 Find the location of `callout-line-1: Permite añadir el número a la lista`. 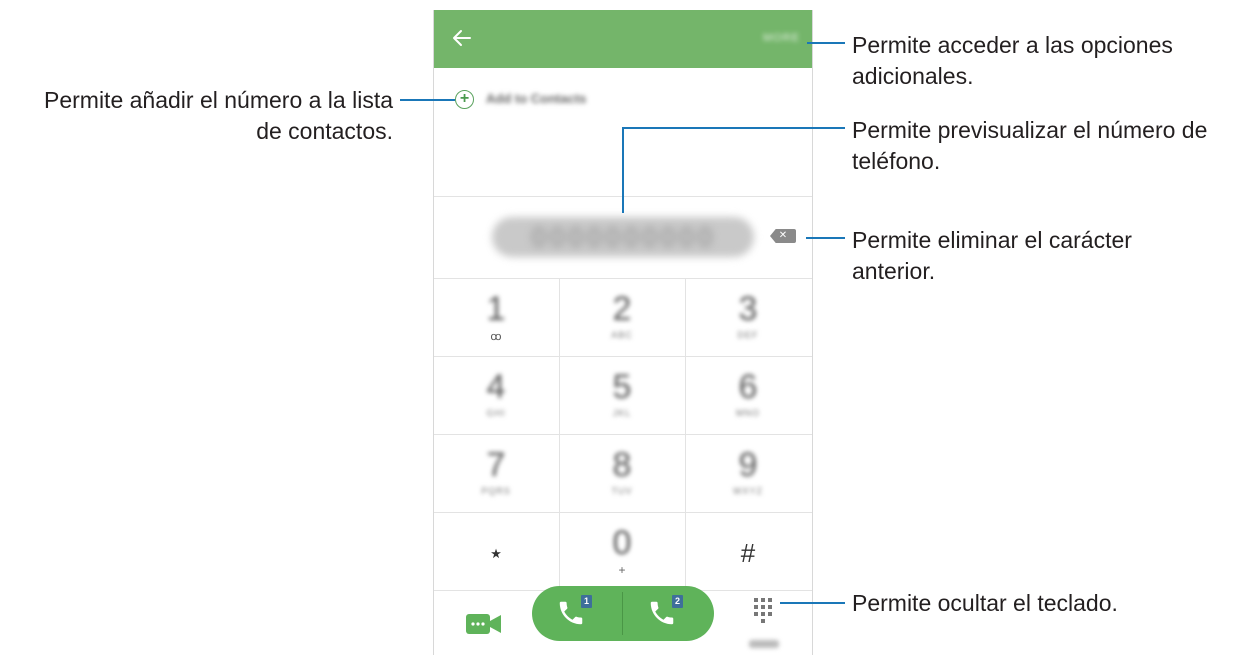

callout-line-1: Permite añadir el número a la lista is located at coordinates (218, 100).